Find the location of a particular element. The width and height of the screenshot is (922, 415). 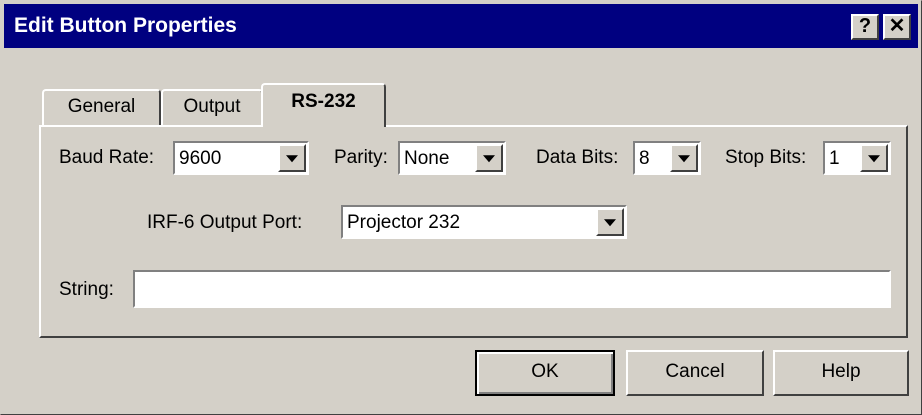

baud-rate-select: 9600 is located at coordinates (241, 158).